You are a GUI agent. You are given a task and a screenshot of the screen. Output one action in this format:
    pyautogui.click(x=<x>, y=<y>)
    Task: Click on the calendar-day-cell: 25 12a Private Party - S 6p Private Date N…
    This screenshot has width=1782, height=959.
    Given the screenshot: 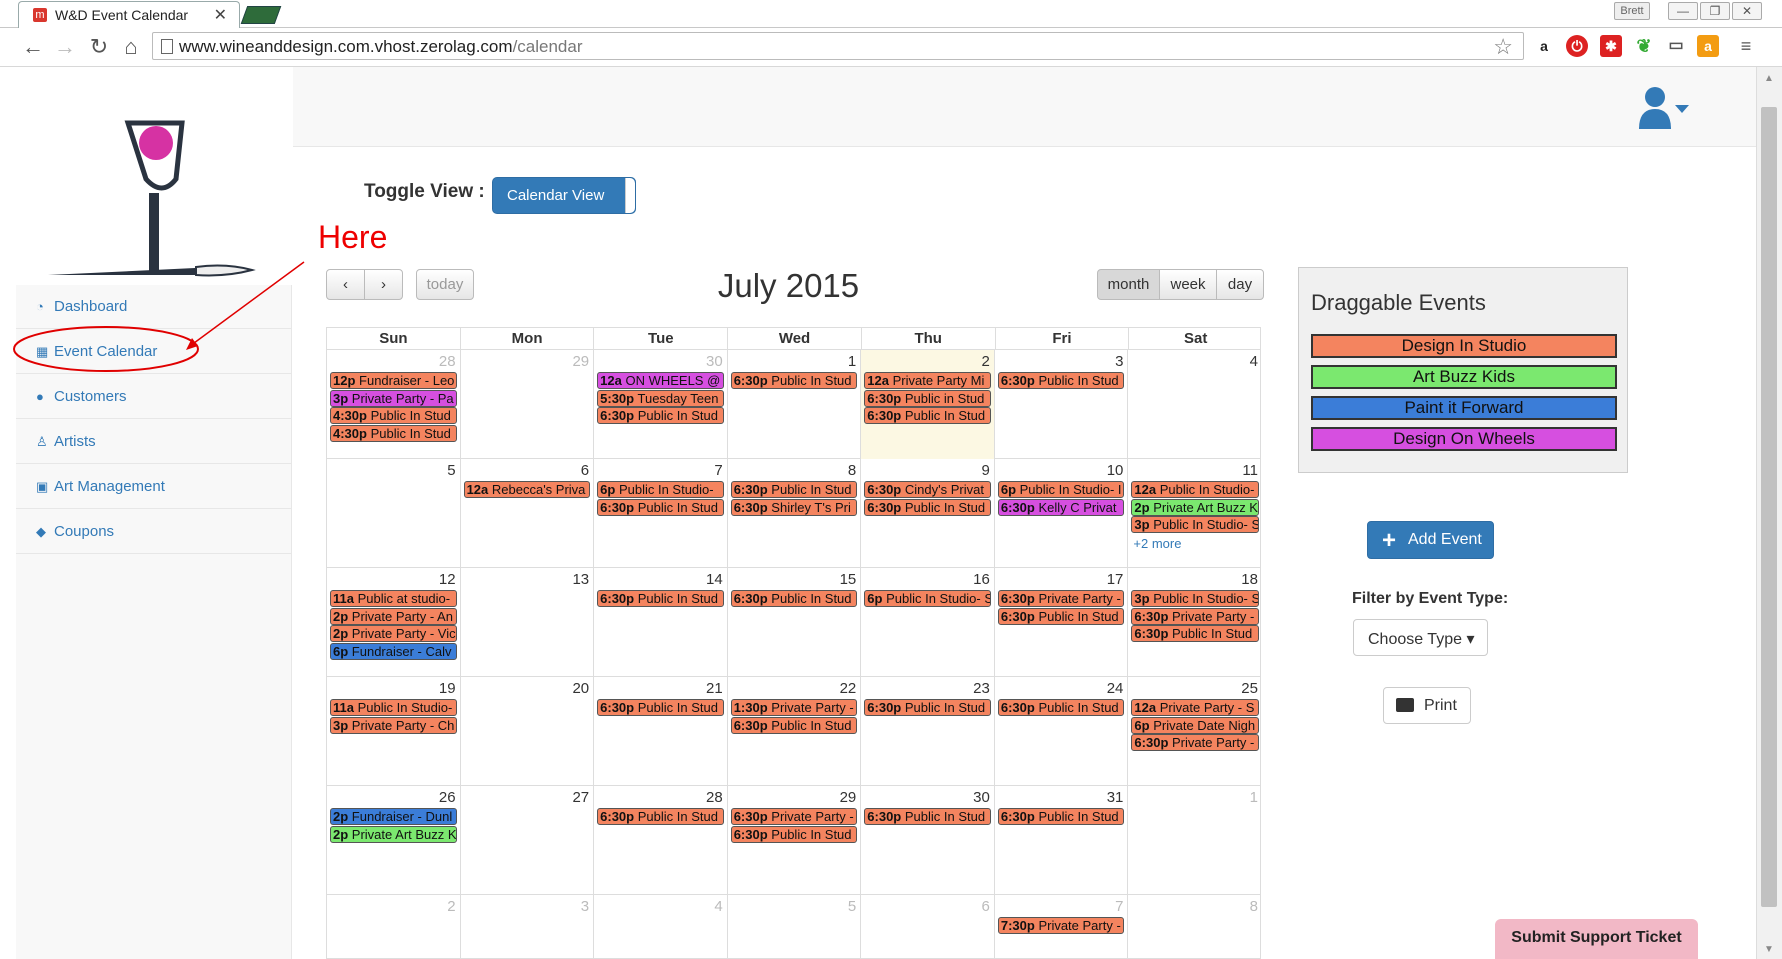 What is the action you would take?
    pyautogui.click(x=1194, y=731)
    